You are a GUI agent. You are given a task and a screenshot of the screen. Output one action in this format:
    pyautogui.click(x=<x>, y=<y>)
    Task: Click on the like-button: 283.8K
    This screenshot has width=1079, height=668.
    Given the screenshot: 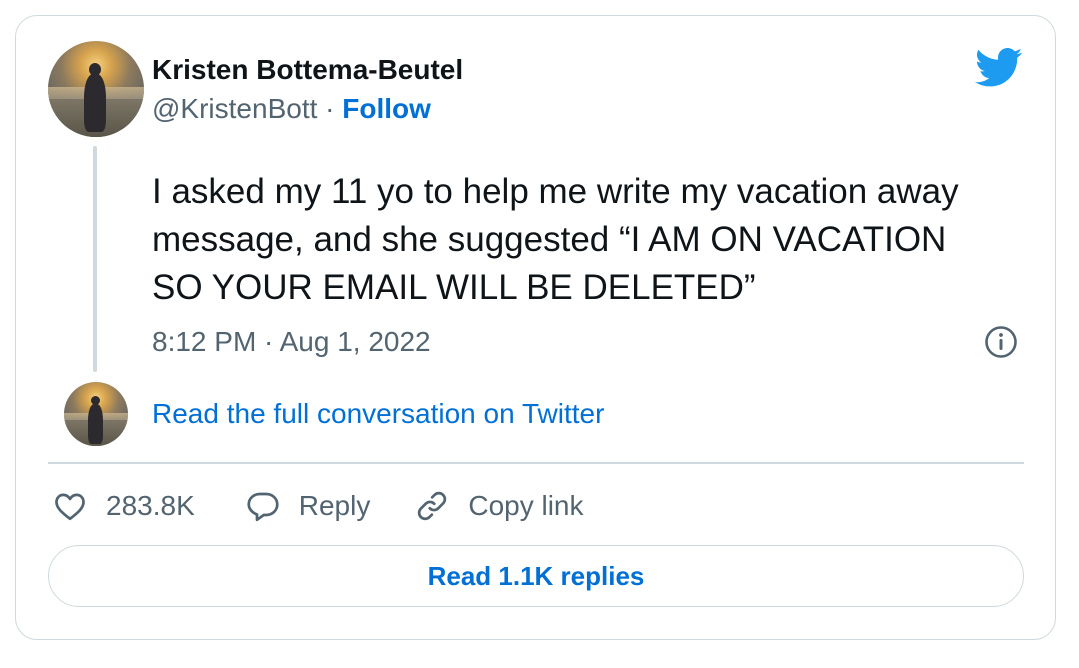 What is the action you would take?
    pyautogui.click(x=123, y=506)
    